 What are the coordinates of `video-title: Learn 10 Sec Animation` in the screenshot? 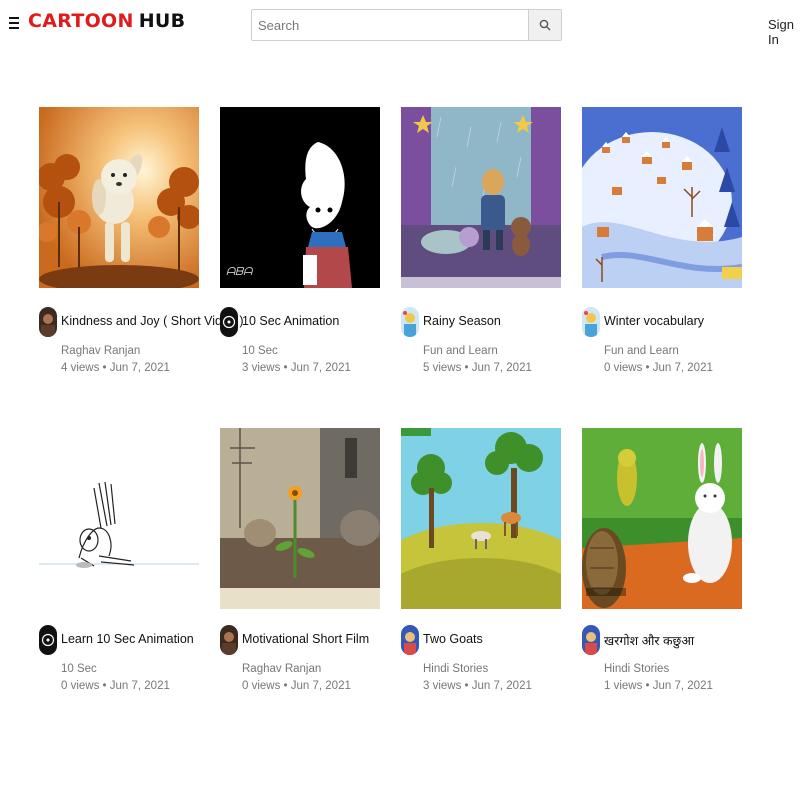 It's located at (127, 639).